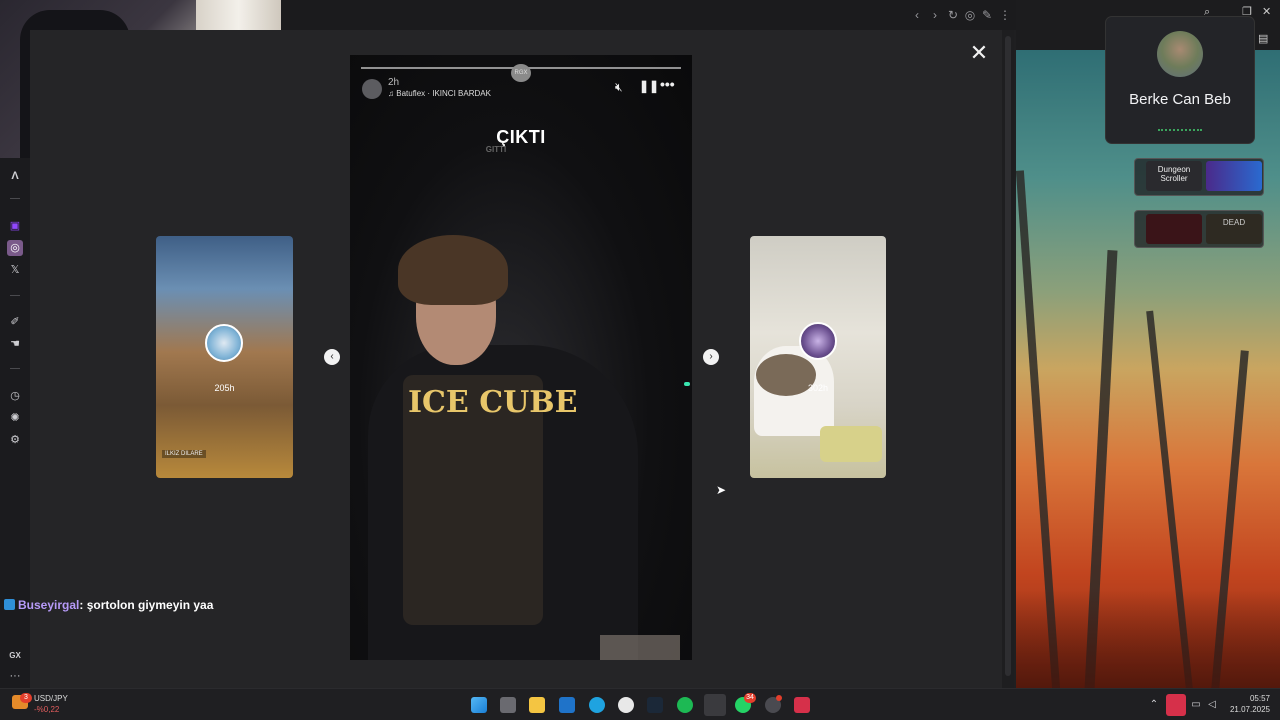  Describe the element at coordinates (1148, 639) in the screenshot. I see `burnt-ground` at that location.